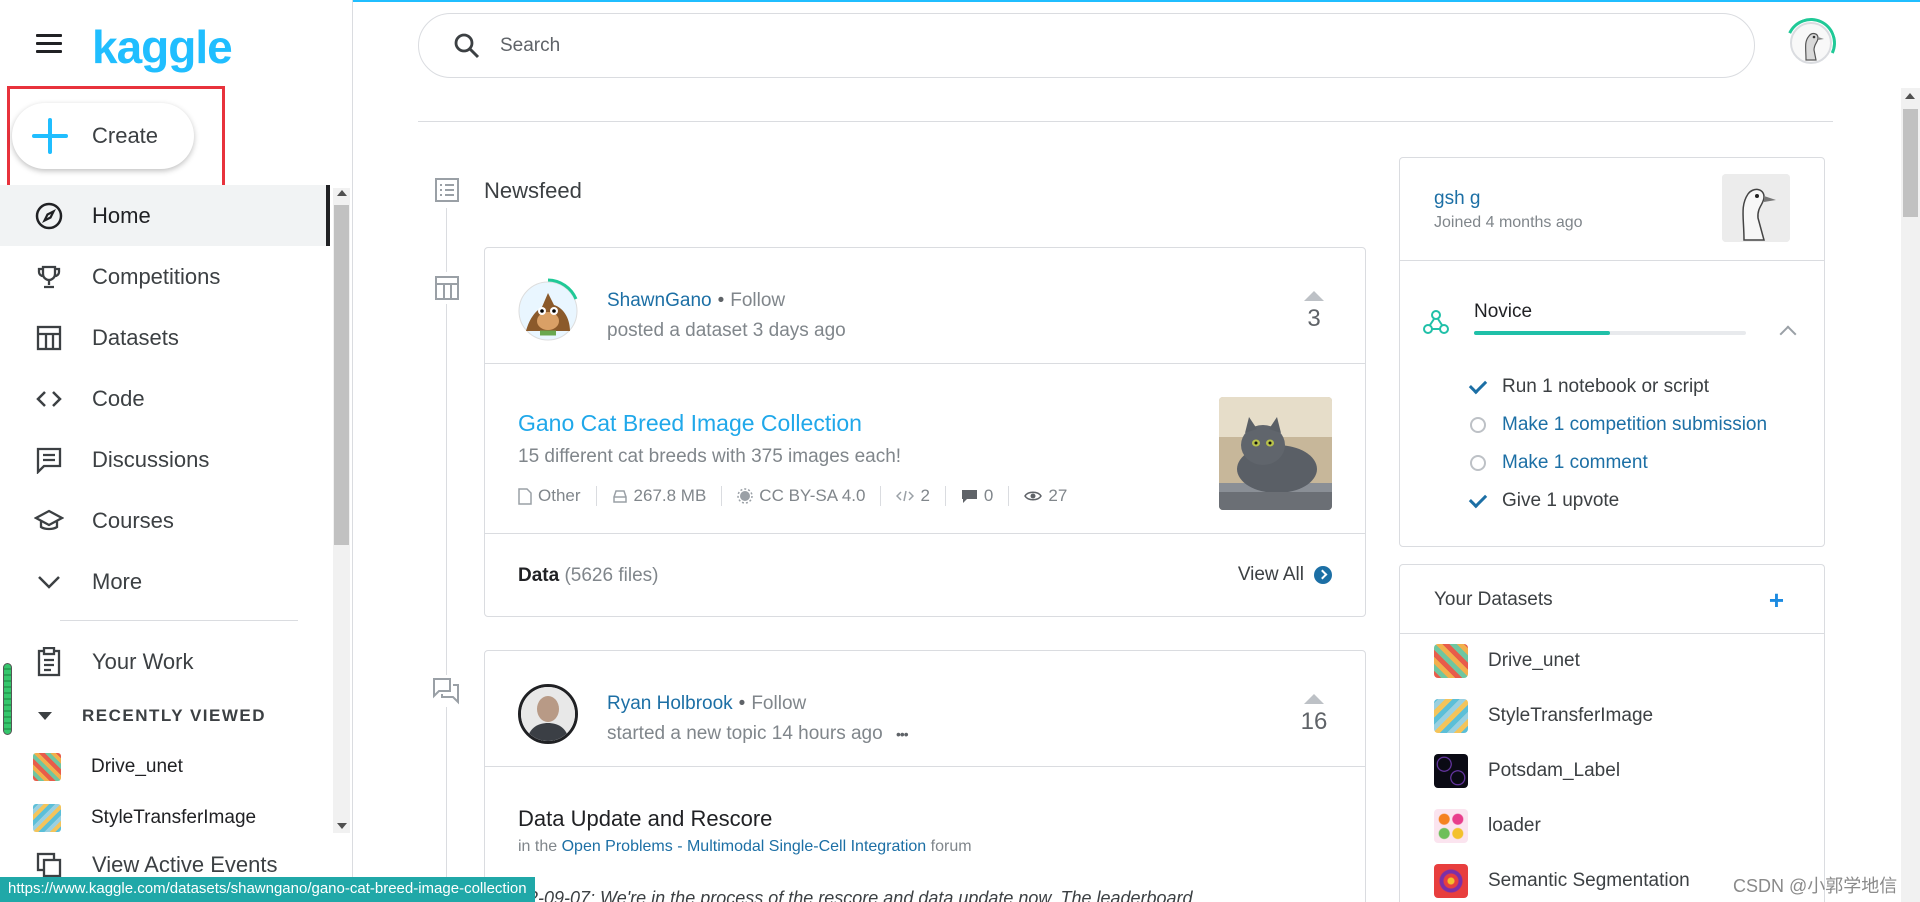 The width and height of the screenshot is (1920, 902). What do you see at coordinates (1314, 312) in the screenshot?
I see `upvote-button: 3` at bounding box center [1314, 312].